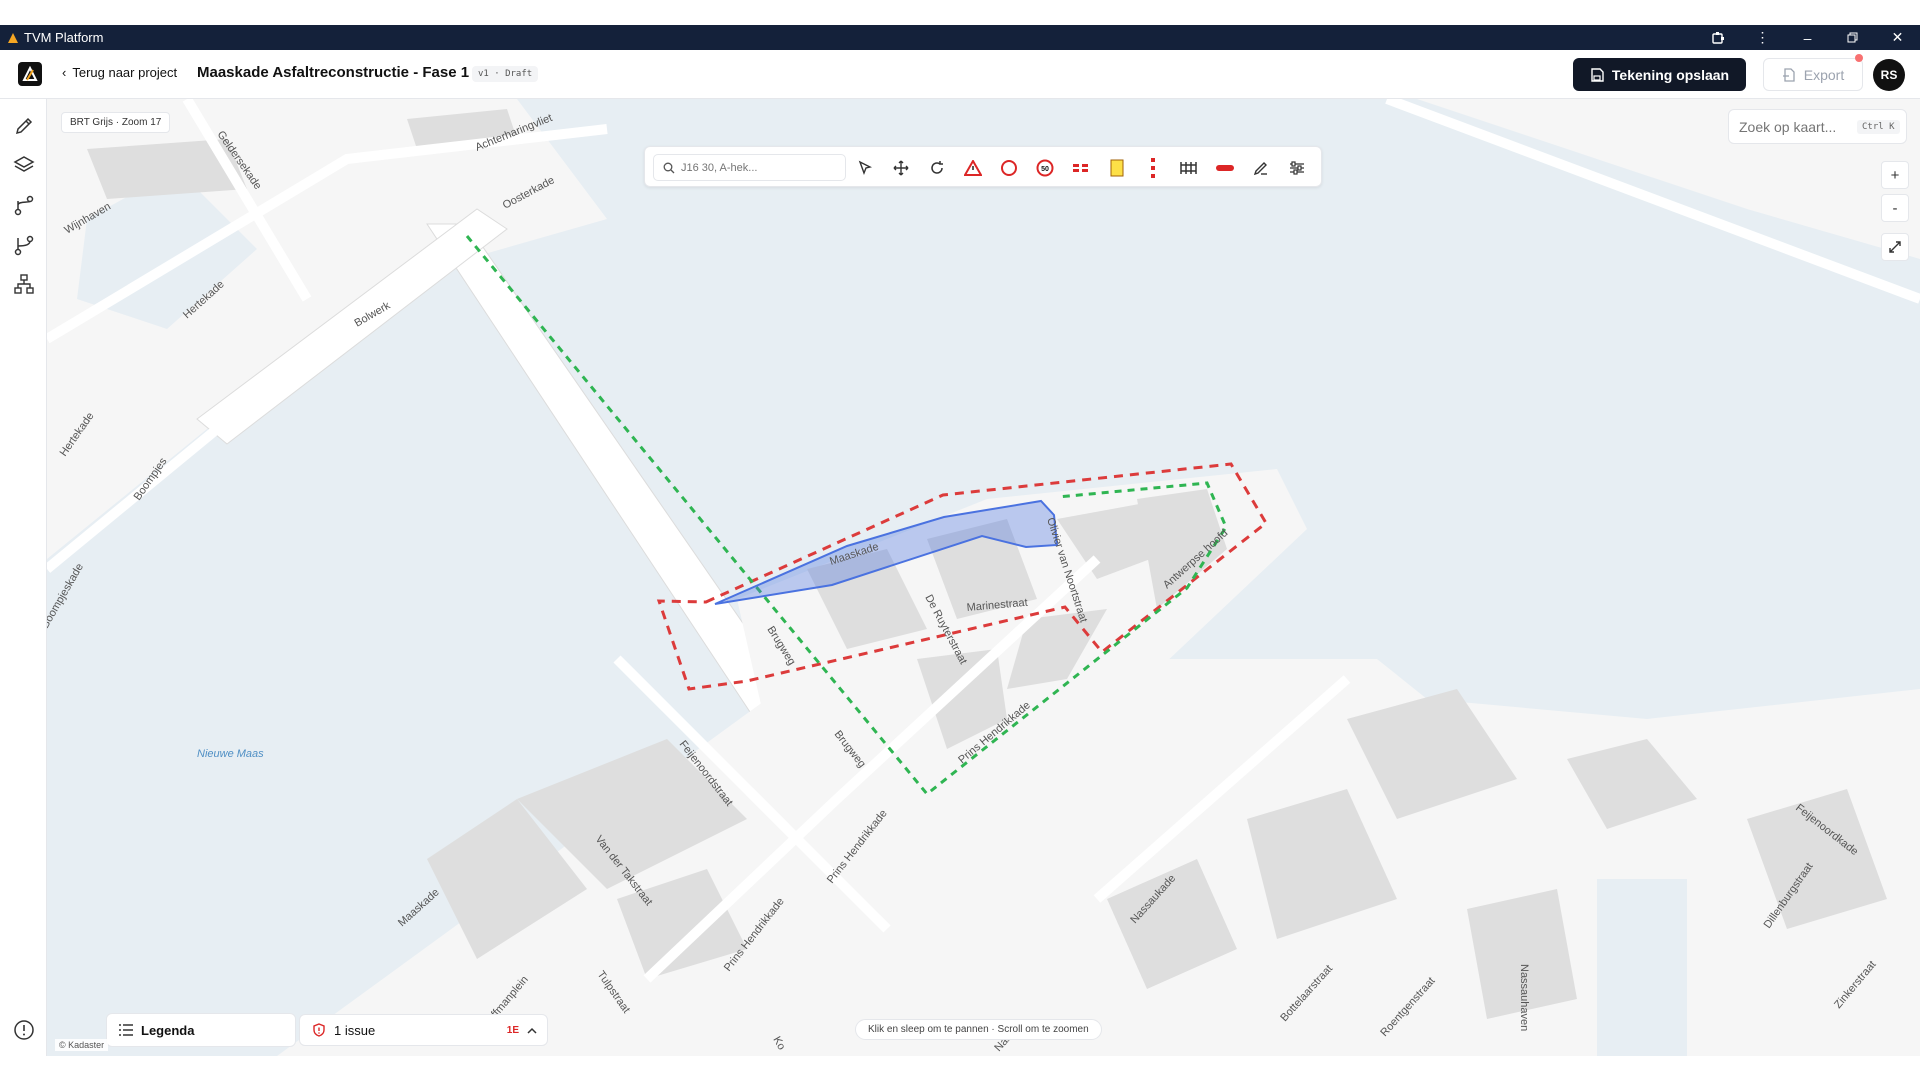 This screenshot has width=1920, height=1080. Describe the element at coordinates (532, 1030) in the screenshot. I see `chevron-up-icon` at that location.